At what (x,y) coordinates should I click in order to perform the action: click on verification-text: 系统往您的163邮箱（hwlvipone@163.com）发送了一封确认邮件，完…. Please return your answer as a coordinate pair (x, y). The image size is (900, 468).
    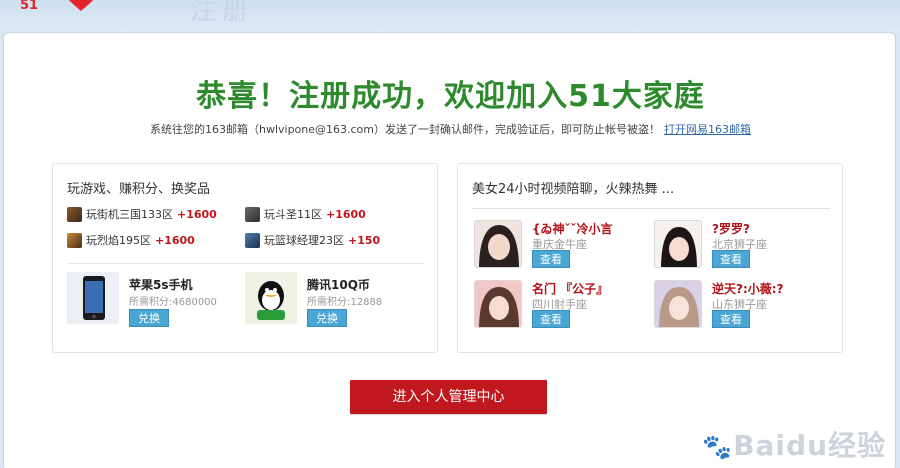
    Looking at the image, I should click on (405, 129).